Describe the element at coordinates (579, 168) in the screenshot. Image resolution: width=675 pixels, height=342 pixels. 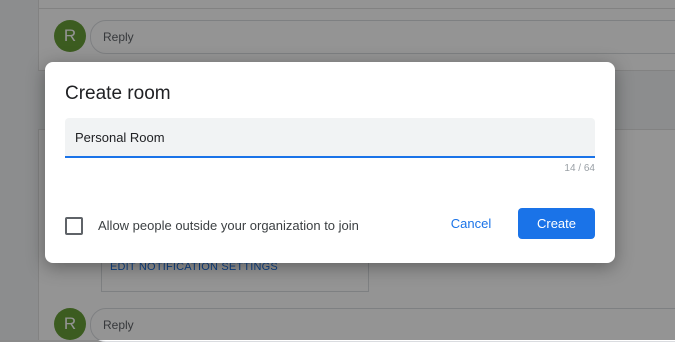
I see `character-count: 14 / 64` at that location.